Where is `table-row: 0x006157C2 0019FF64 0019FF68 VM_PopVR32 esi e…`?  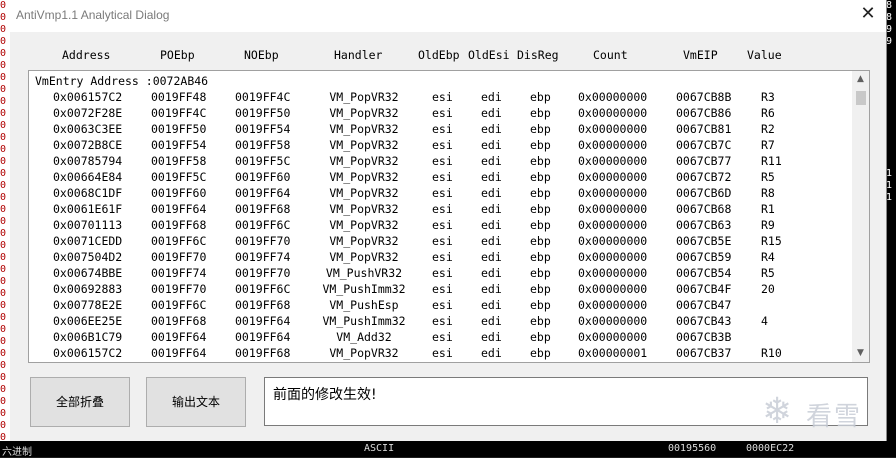
table-row: 0x006157C2 0019FF64 0019FF68 VM_PopVR32 esi e… is located at coordinates (440, 354).